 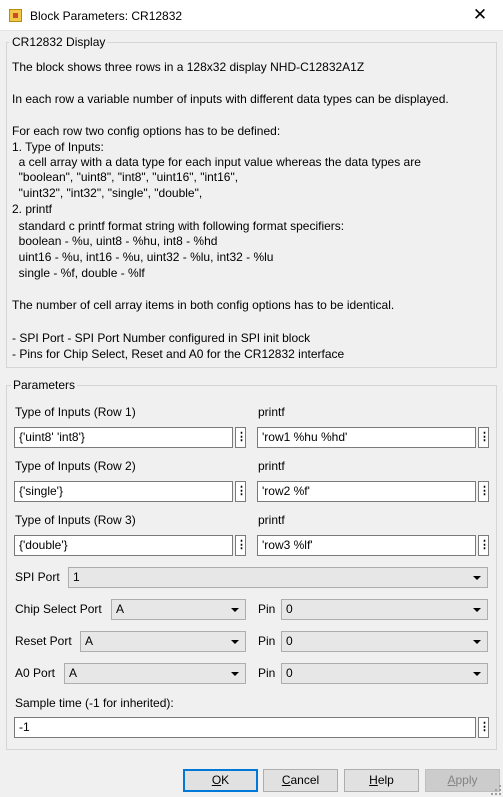 What do you see at coordinates (251, 15) in the screenshot?
I see `title-bar: Block Parameters: CR12832 ✕` at bounding box center [251, 15].